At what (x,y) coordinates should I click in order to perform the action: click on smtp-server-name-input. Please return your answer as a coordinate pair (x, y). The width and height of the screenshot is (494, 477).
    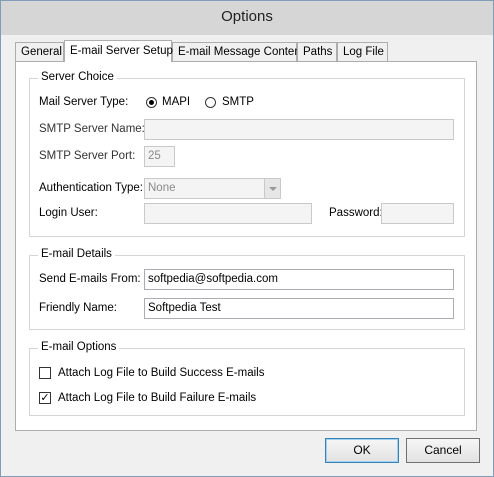
    Looking at the image, I should click on (299, 129).